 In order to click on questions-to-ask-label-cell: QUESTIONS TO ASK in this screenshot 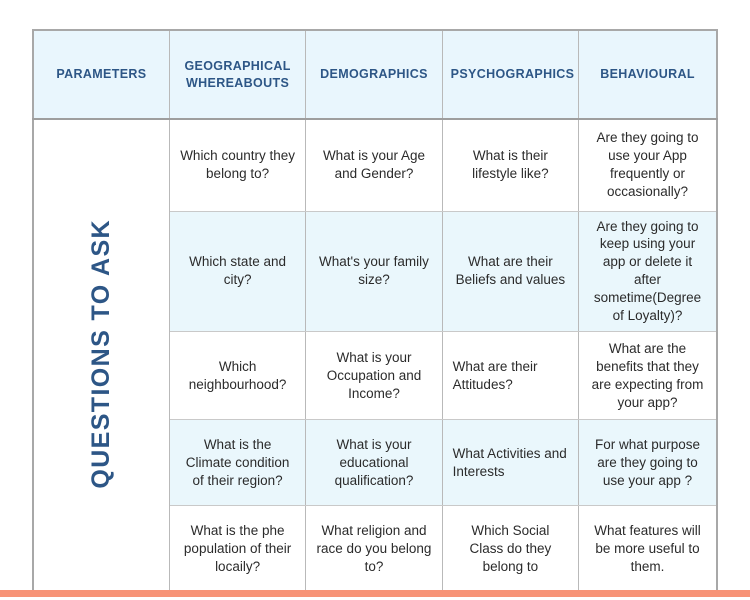, I will do `click(101, 356)`.